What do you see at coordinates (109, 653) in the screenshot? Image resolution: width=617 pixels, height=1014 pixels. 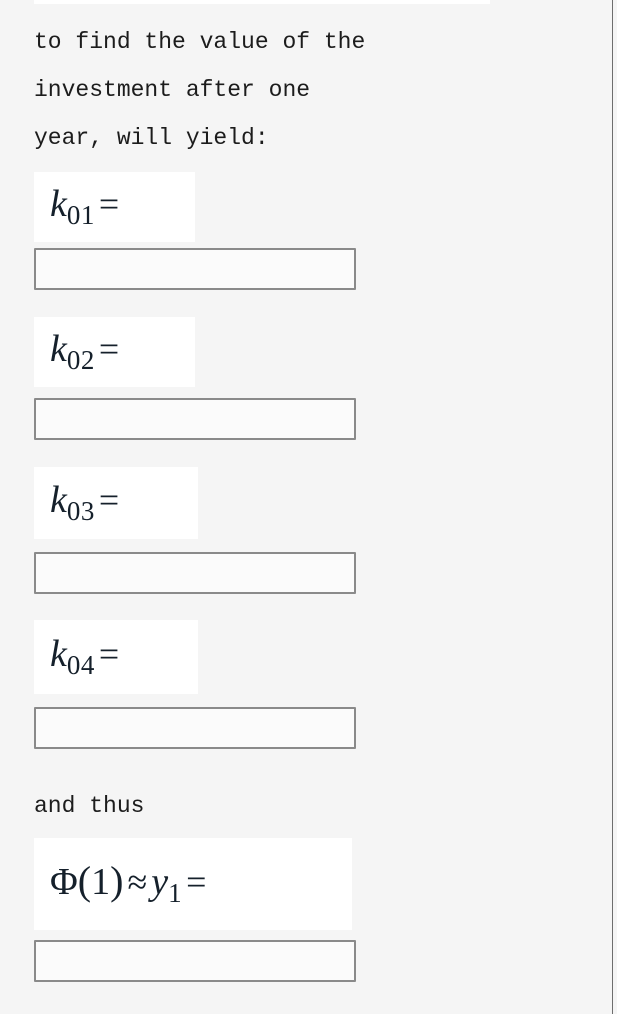 I see `formula-k04-operator: =` at bounding box center [109, 653].